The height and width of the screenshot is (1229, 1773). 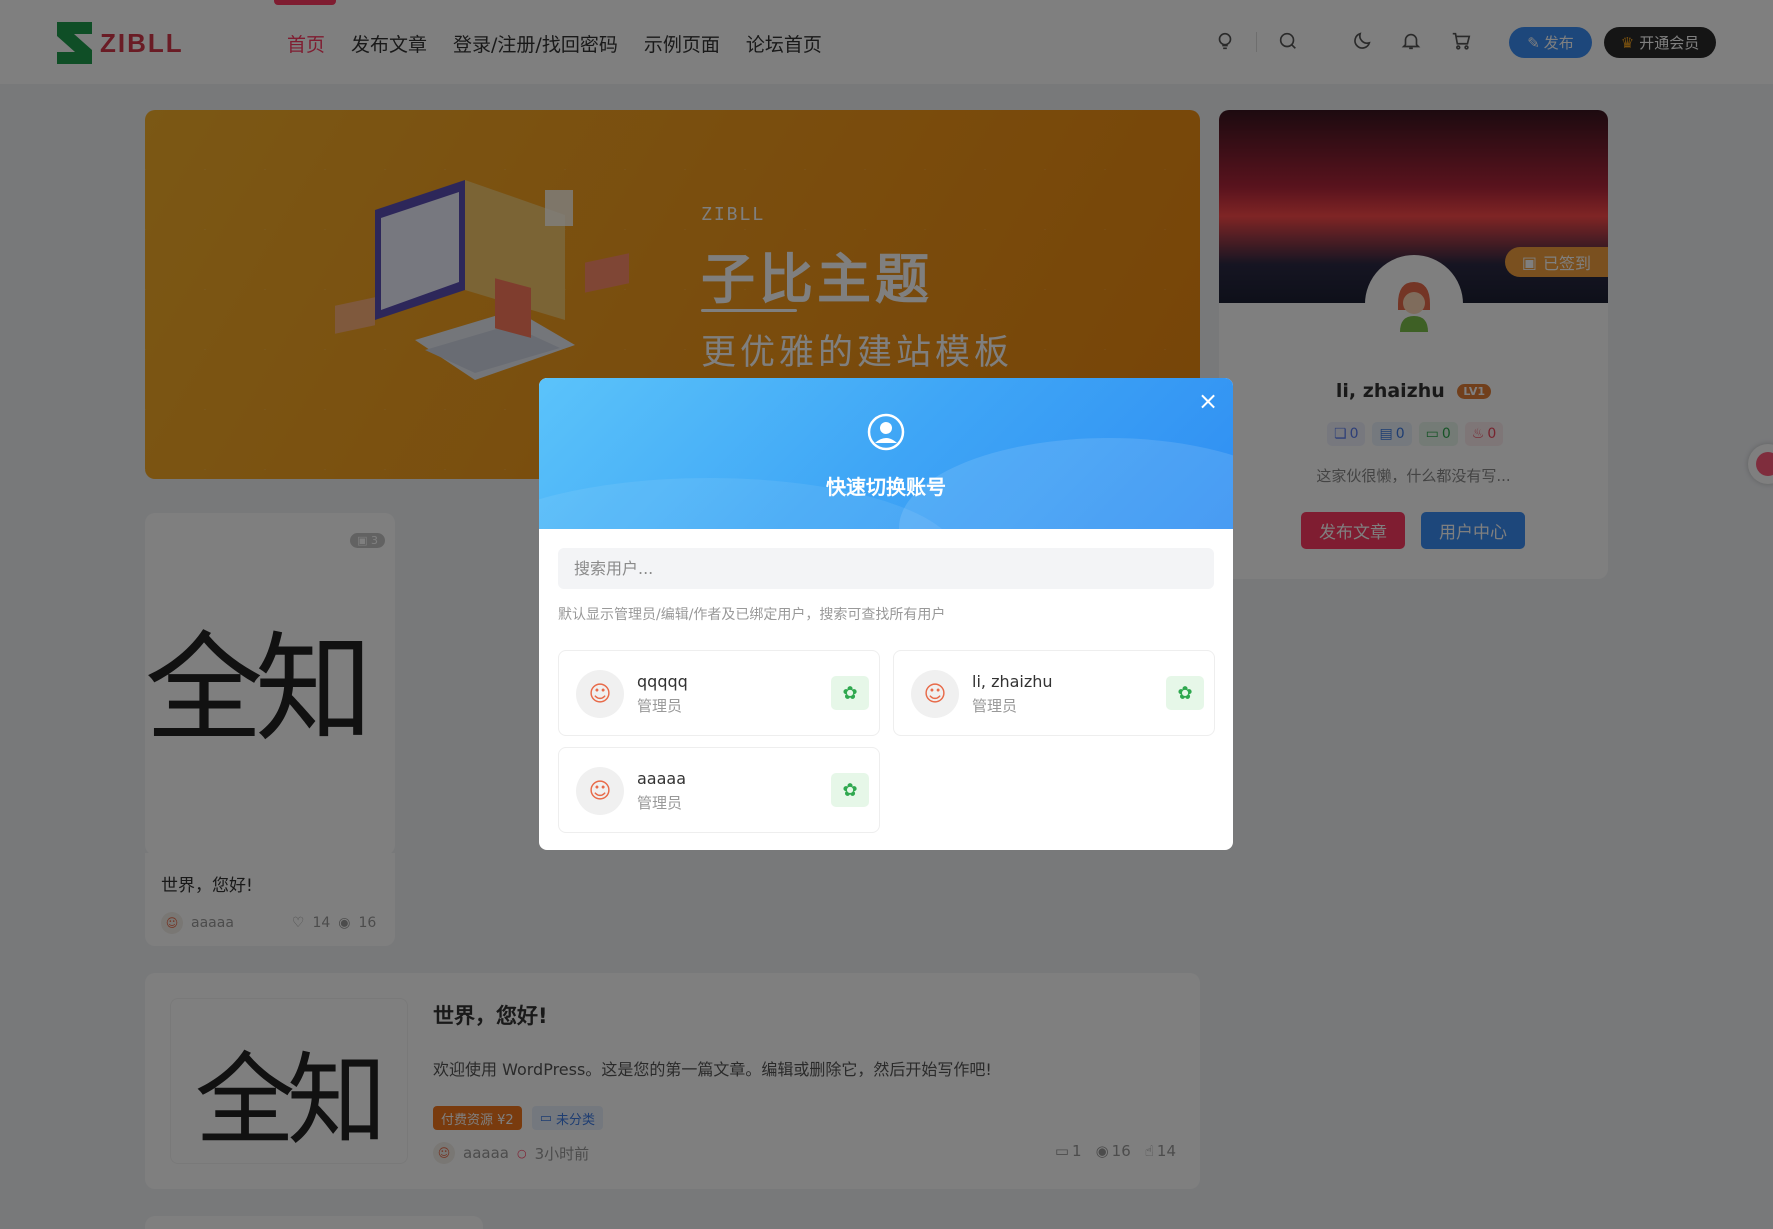 I want to click on close-icon: ×, so click(x=1208, y=401).